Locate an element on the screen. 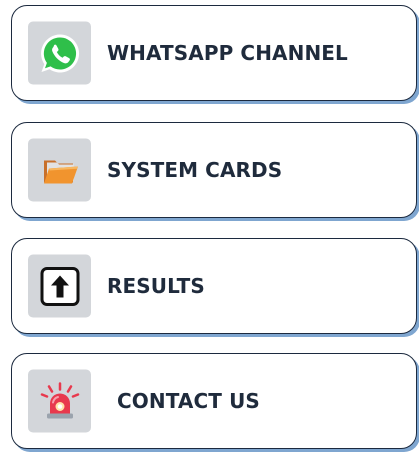 Image resolution: width=419 pixels, height=452 pixels. system-cards-label: SYSTEM CARDS is located at coordinates (195, 170).